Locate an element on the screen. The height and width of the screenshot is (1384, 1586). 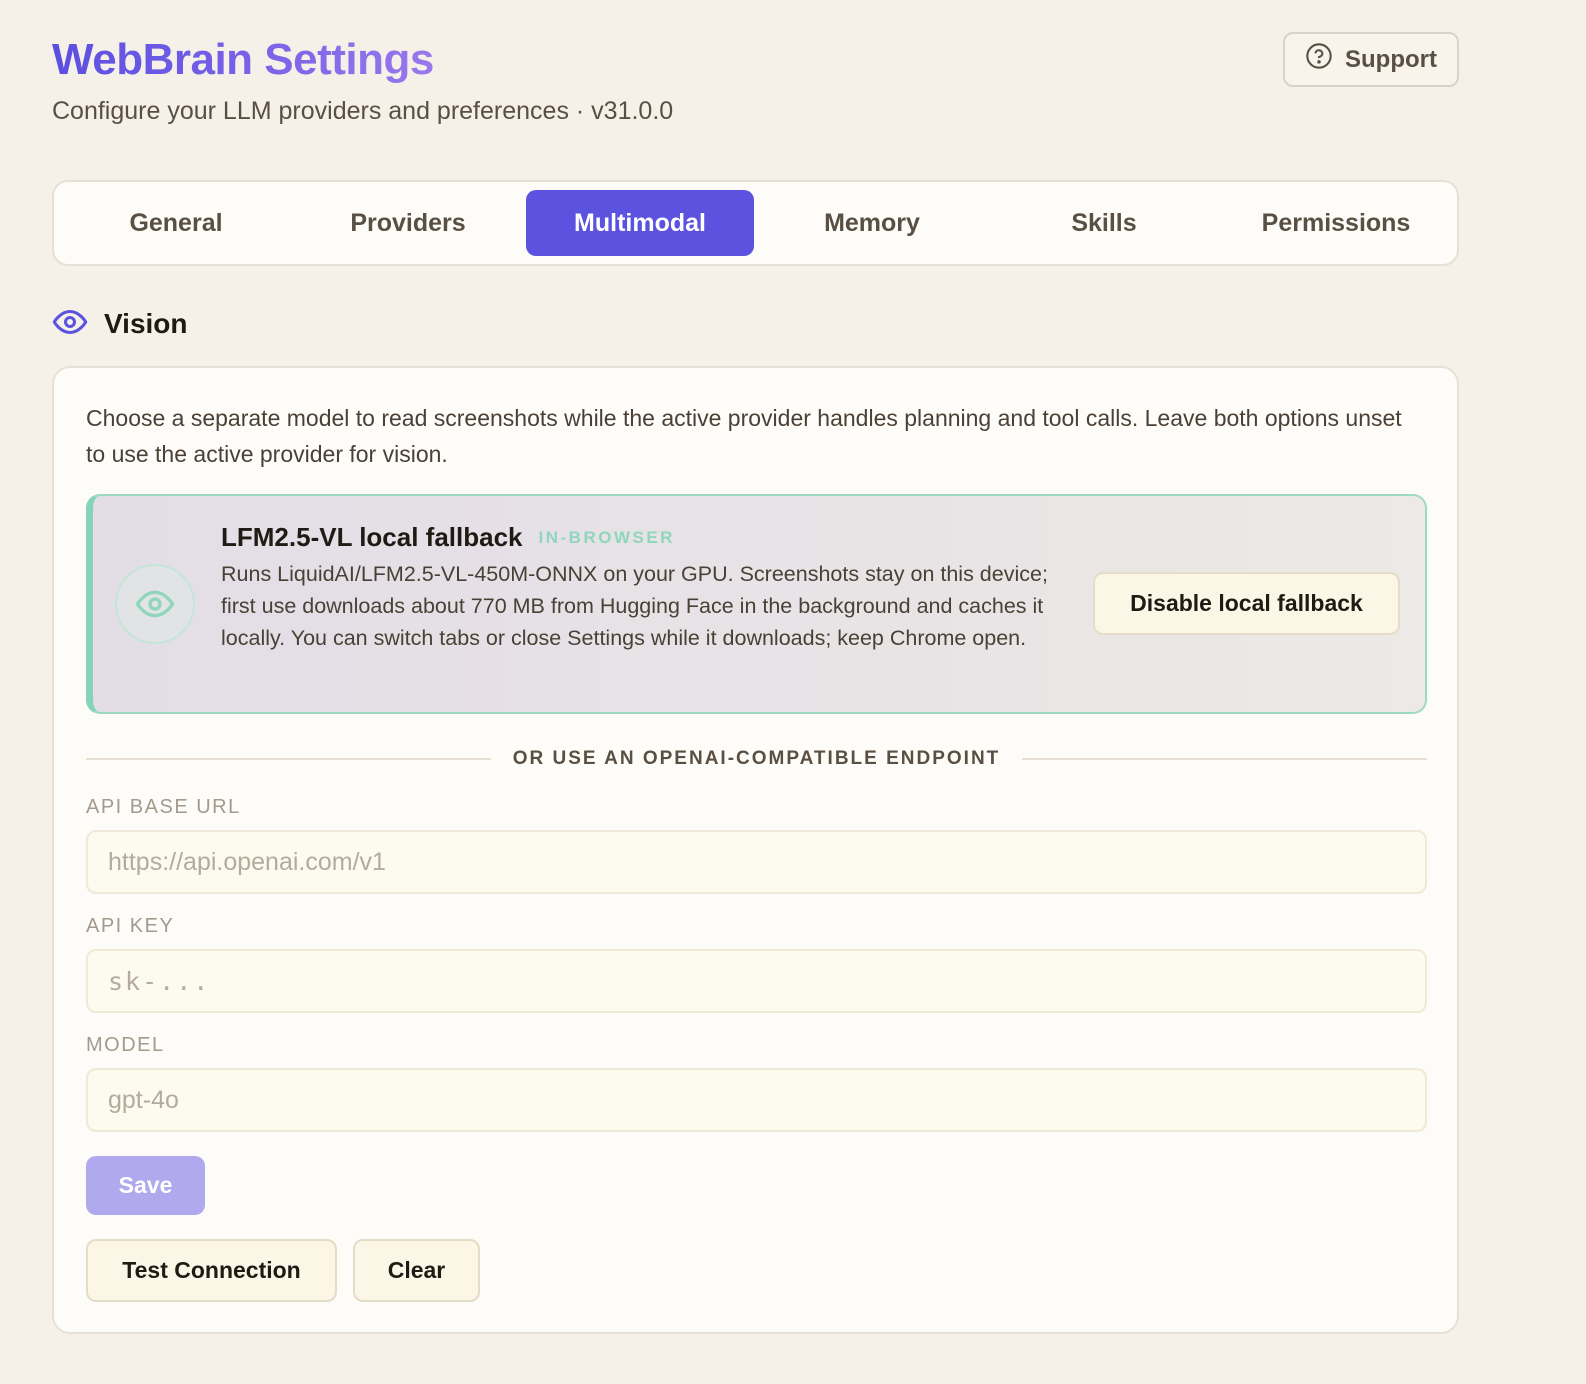
tab-general: General is located at coordinates (176, 223).